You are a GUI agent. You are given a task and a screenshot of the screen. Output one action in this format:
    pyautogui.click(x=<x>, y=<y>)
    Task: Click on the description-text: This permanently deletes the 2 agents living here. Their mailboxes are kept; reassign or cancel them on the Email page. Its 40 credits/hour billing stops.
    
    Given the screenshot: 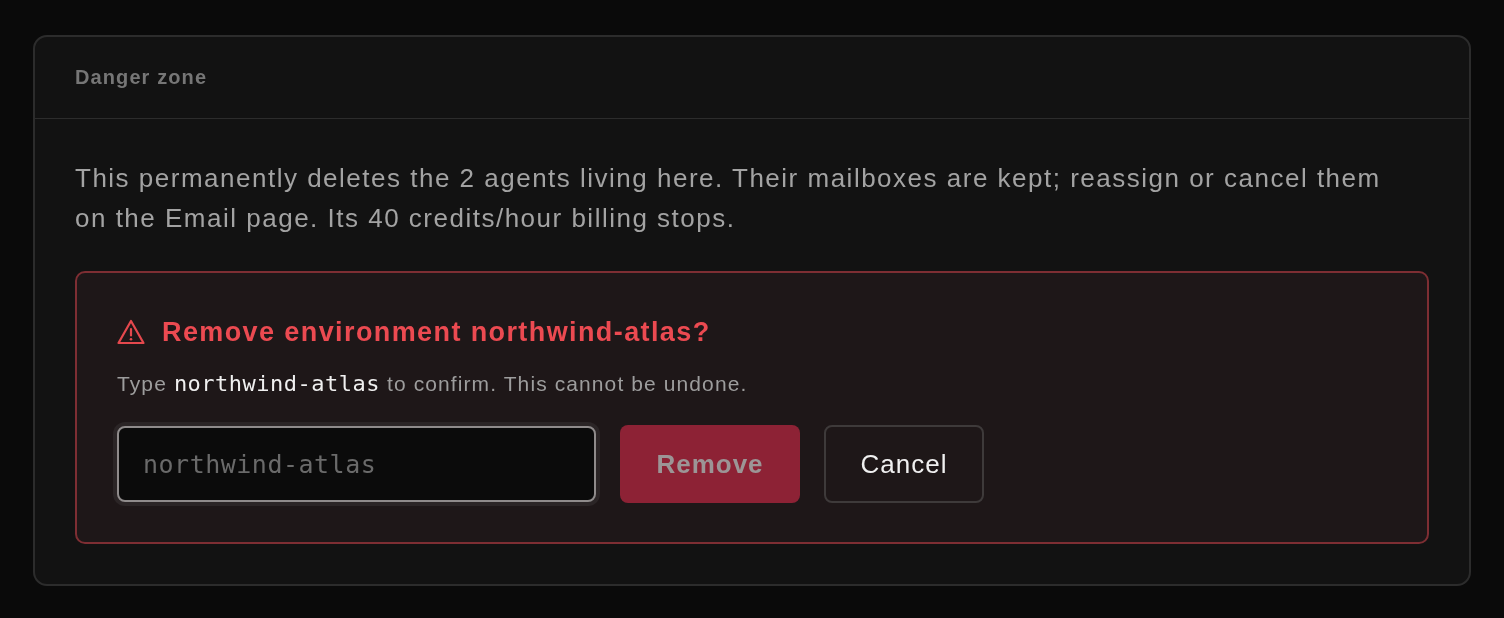 What is the action you would take?
    pyautogui.click(x=728, y=198)
    